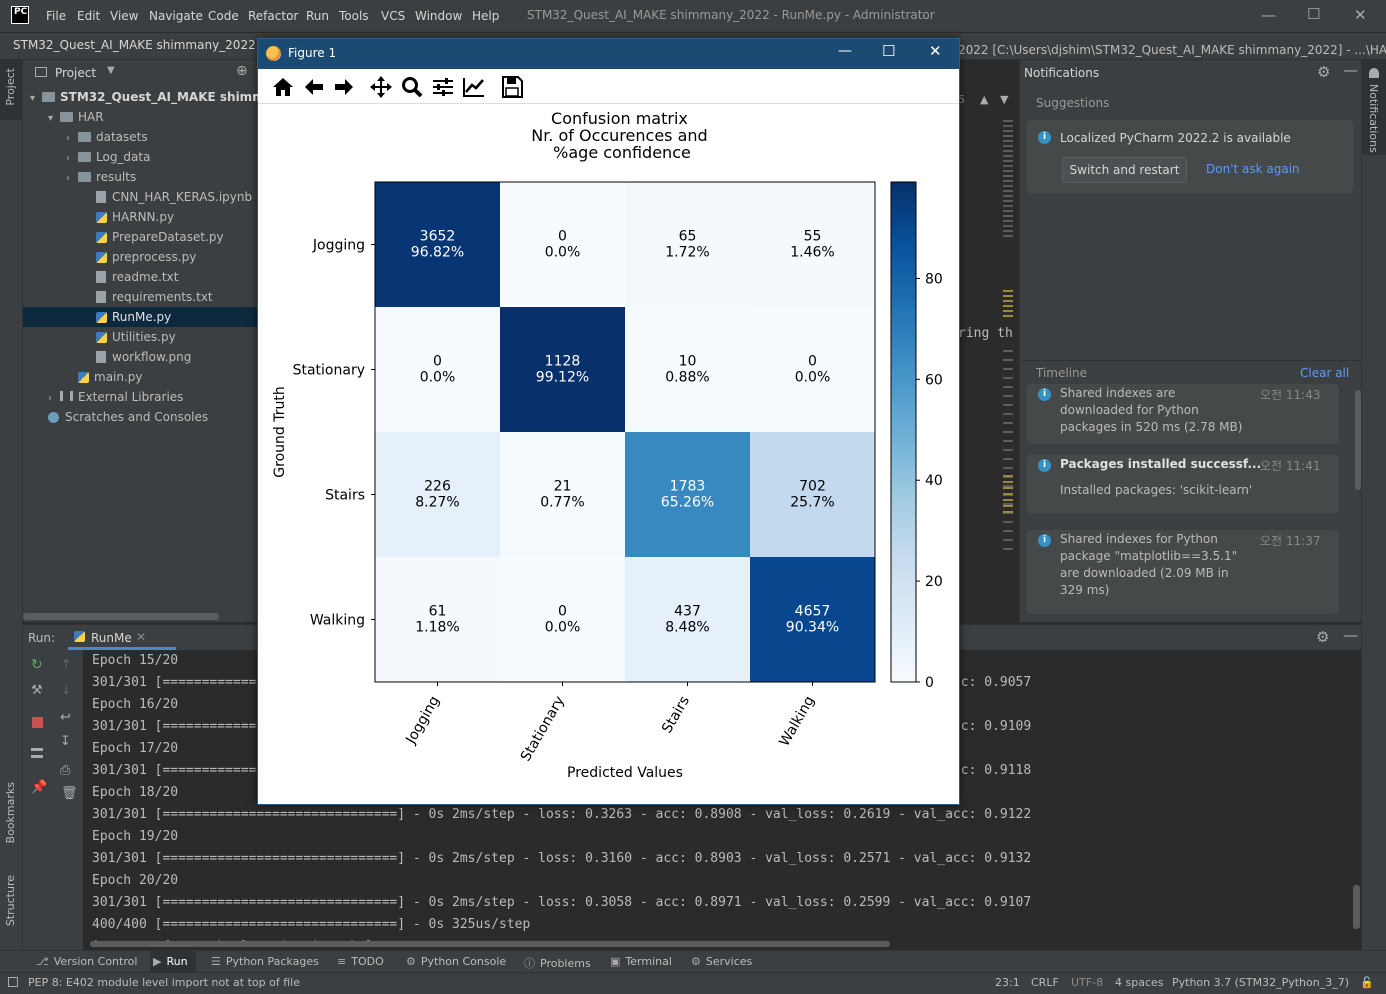  What do you see at coordinates (265, 961) in the screenshot?
I see `tab-python-packages: ☰ Python Packages` at bounding box center [265, 961].